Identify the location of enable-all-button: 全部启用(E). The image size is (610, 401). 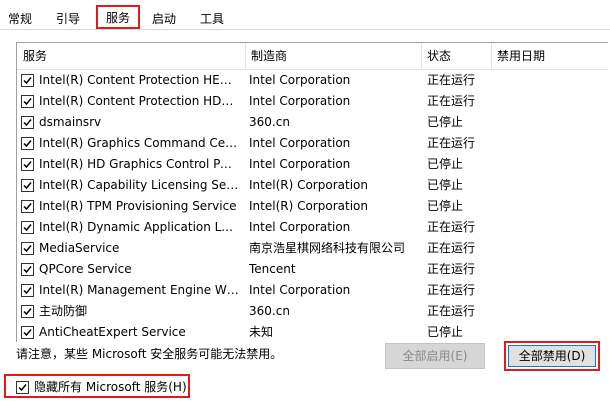
(435, 356).